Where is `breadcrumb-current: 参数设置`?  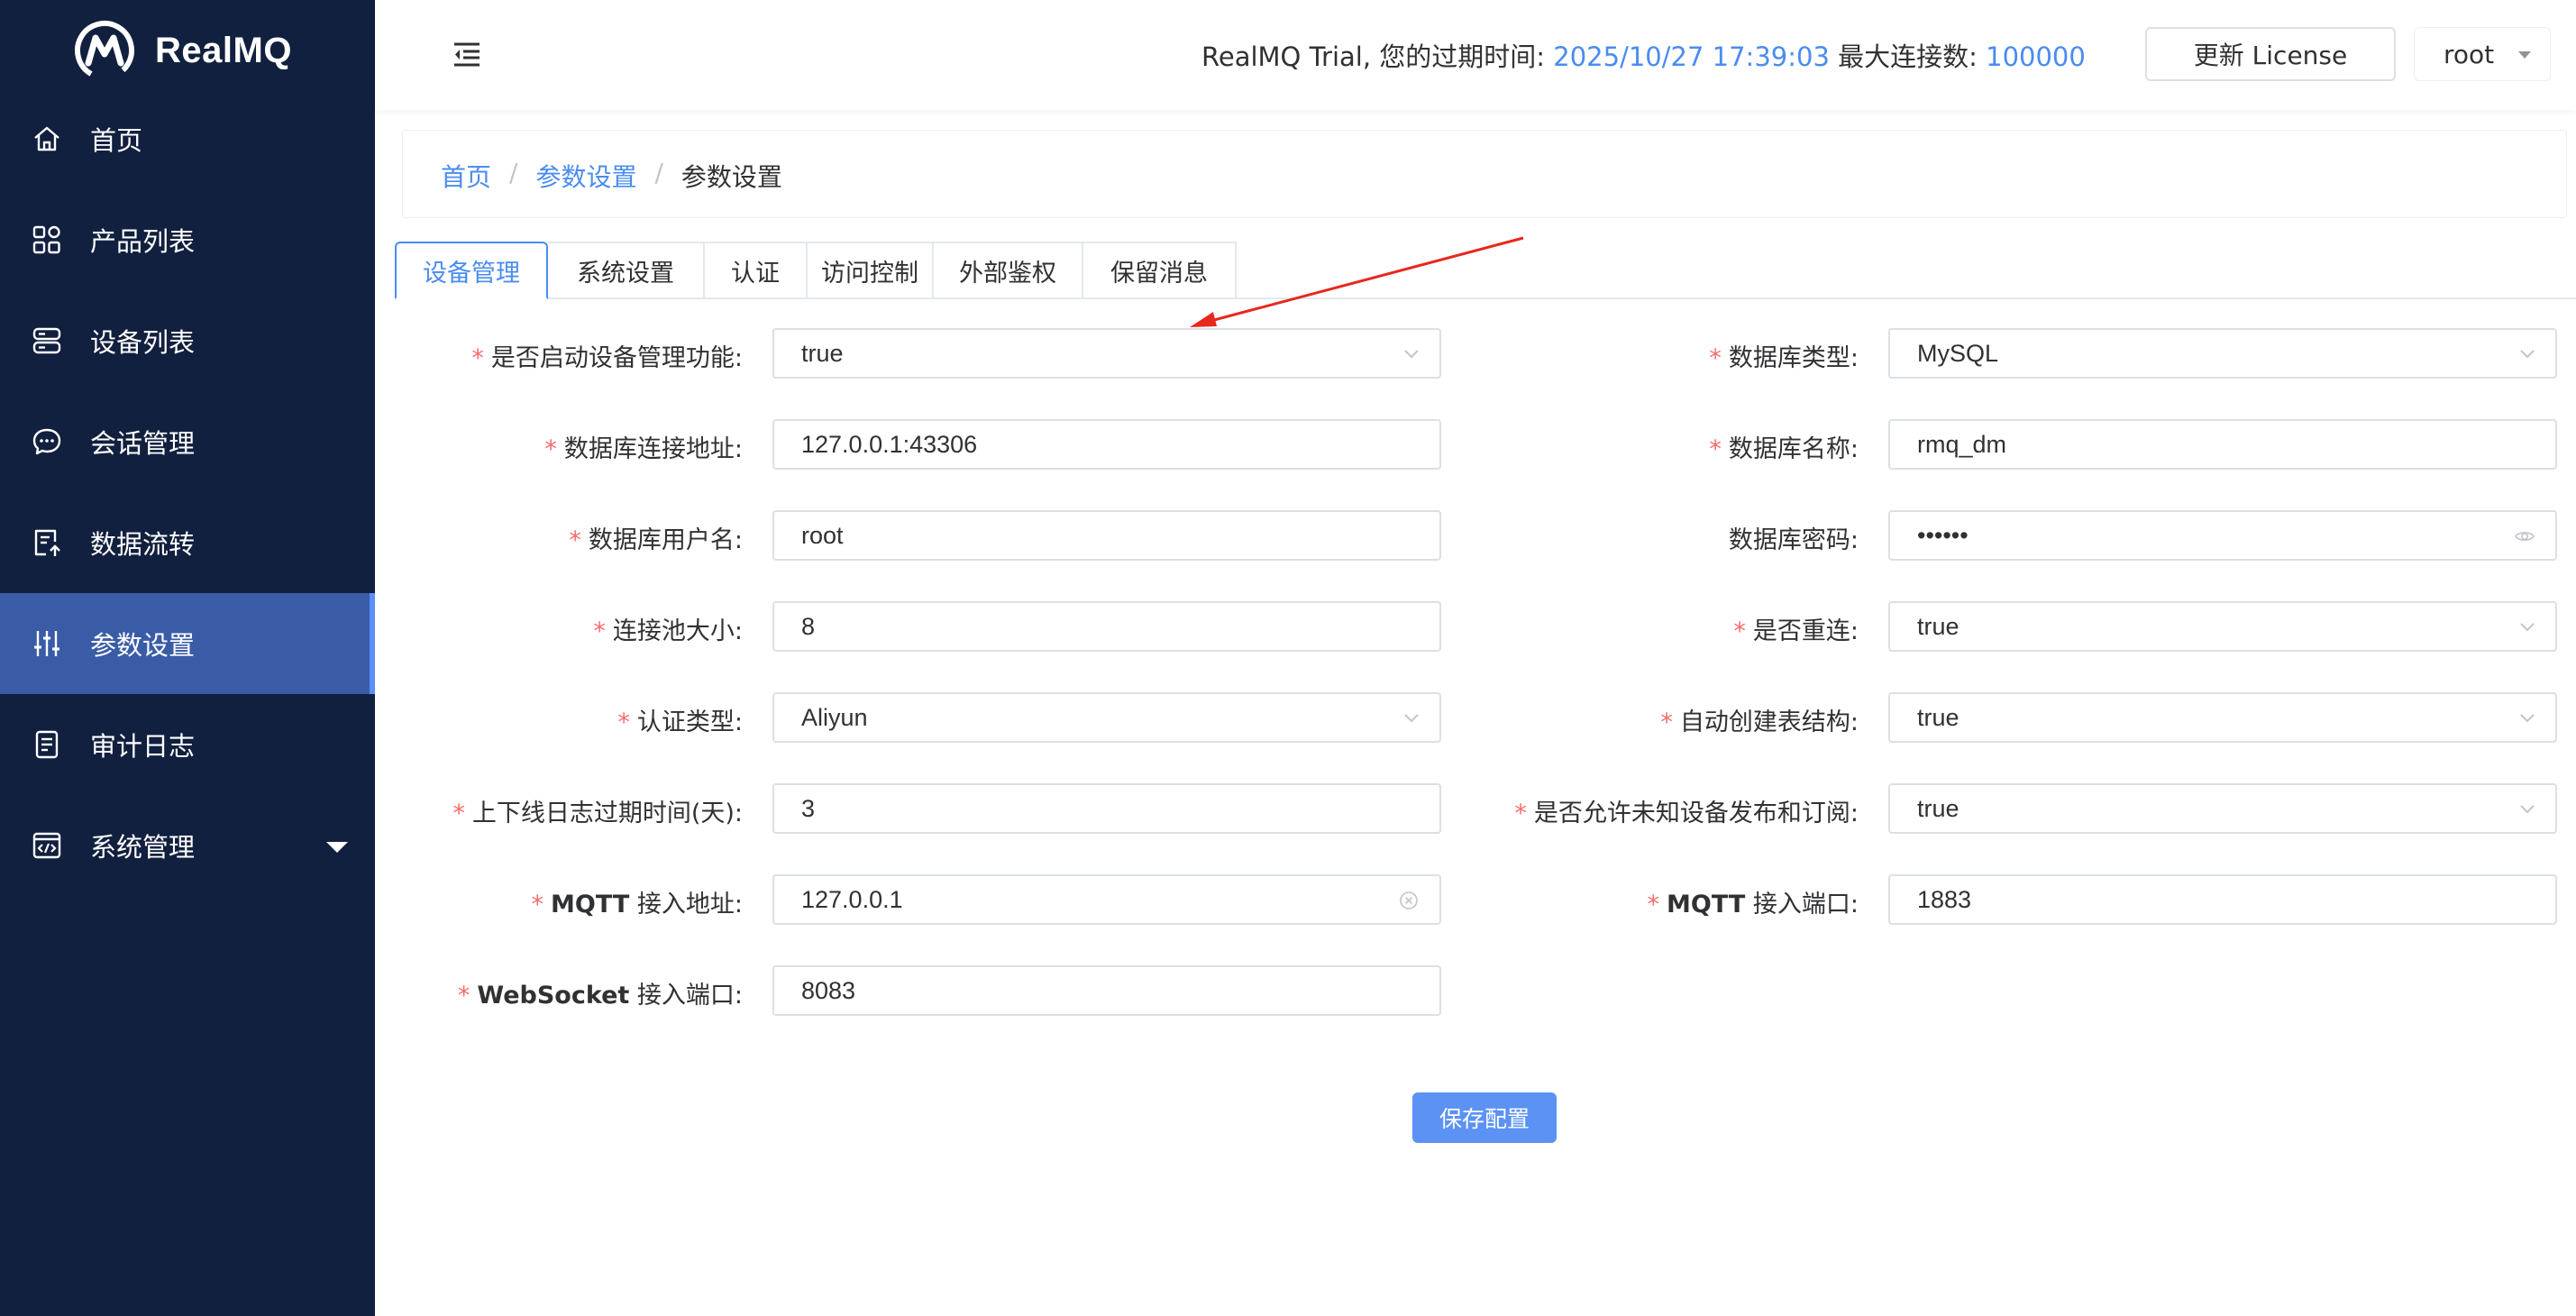
breadcrumb-current: 参数设置 is located at coordinates (731, 177).